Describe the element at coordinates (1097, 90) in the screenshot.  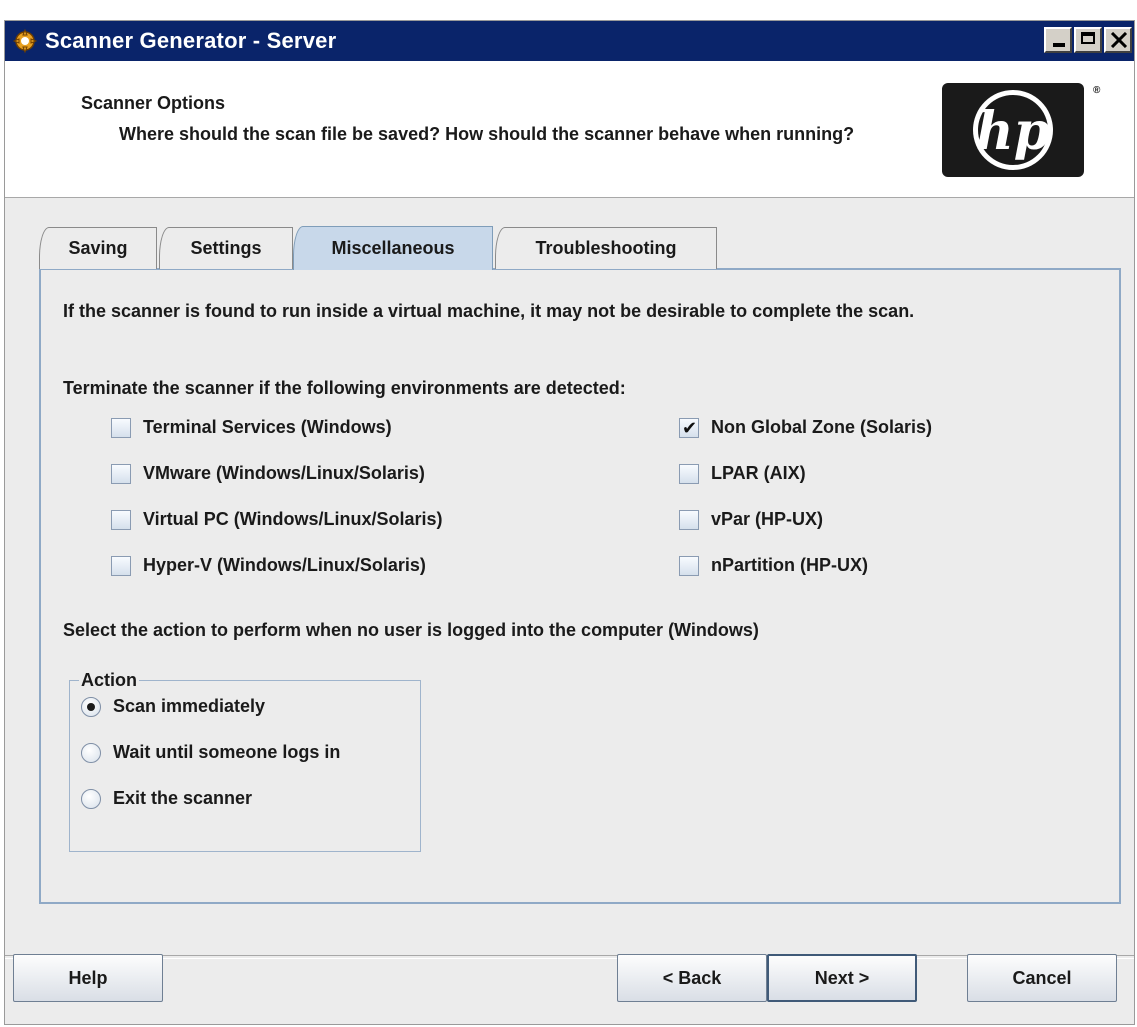
I see `registered-mark: ®` at that location.